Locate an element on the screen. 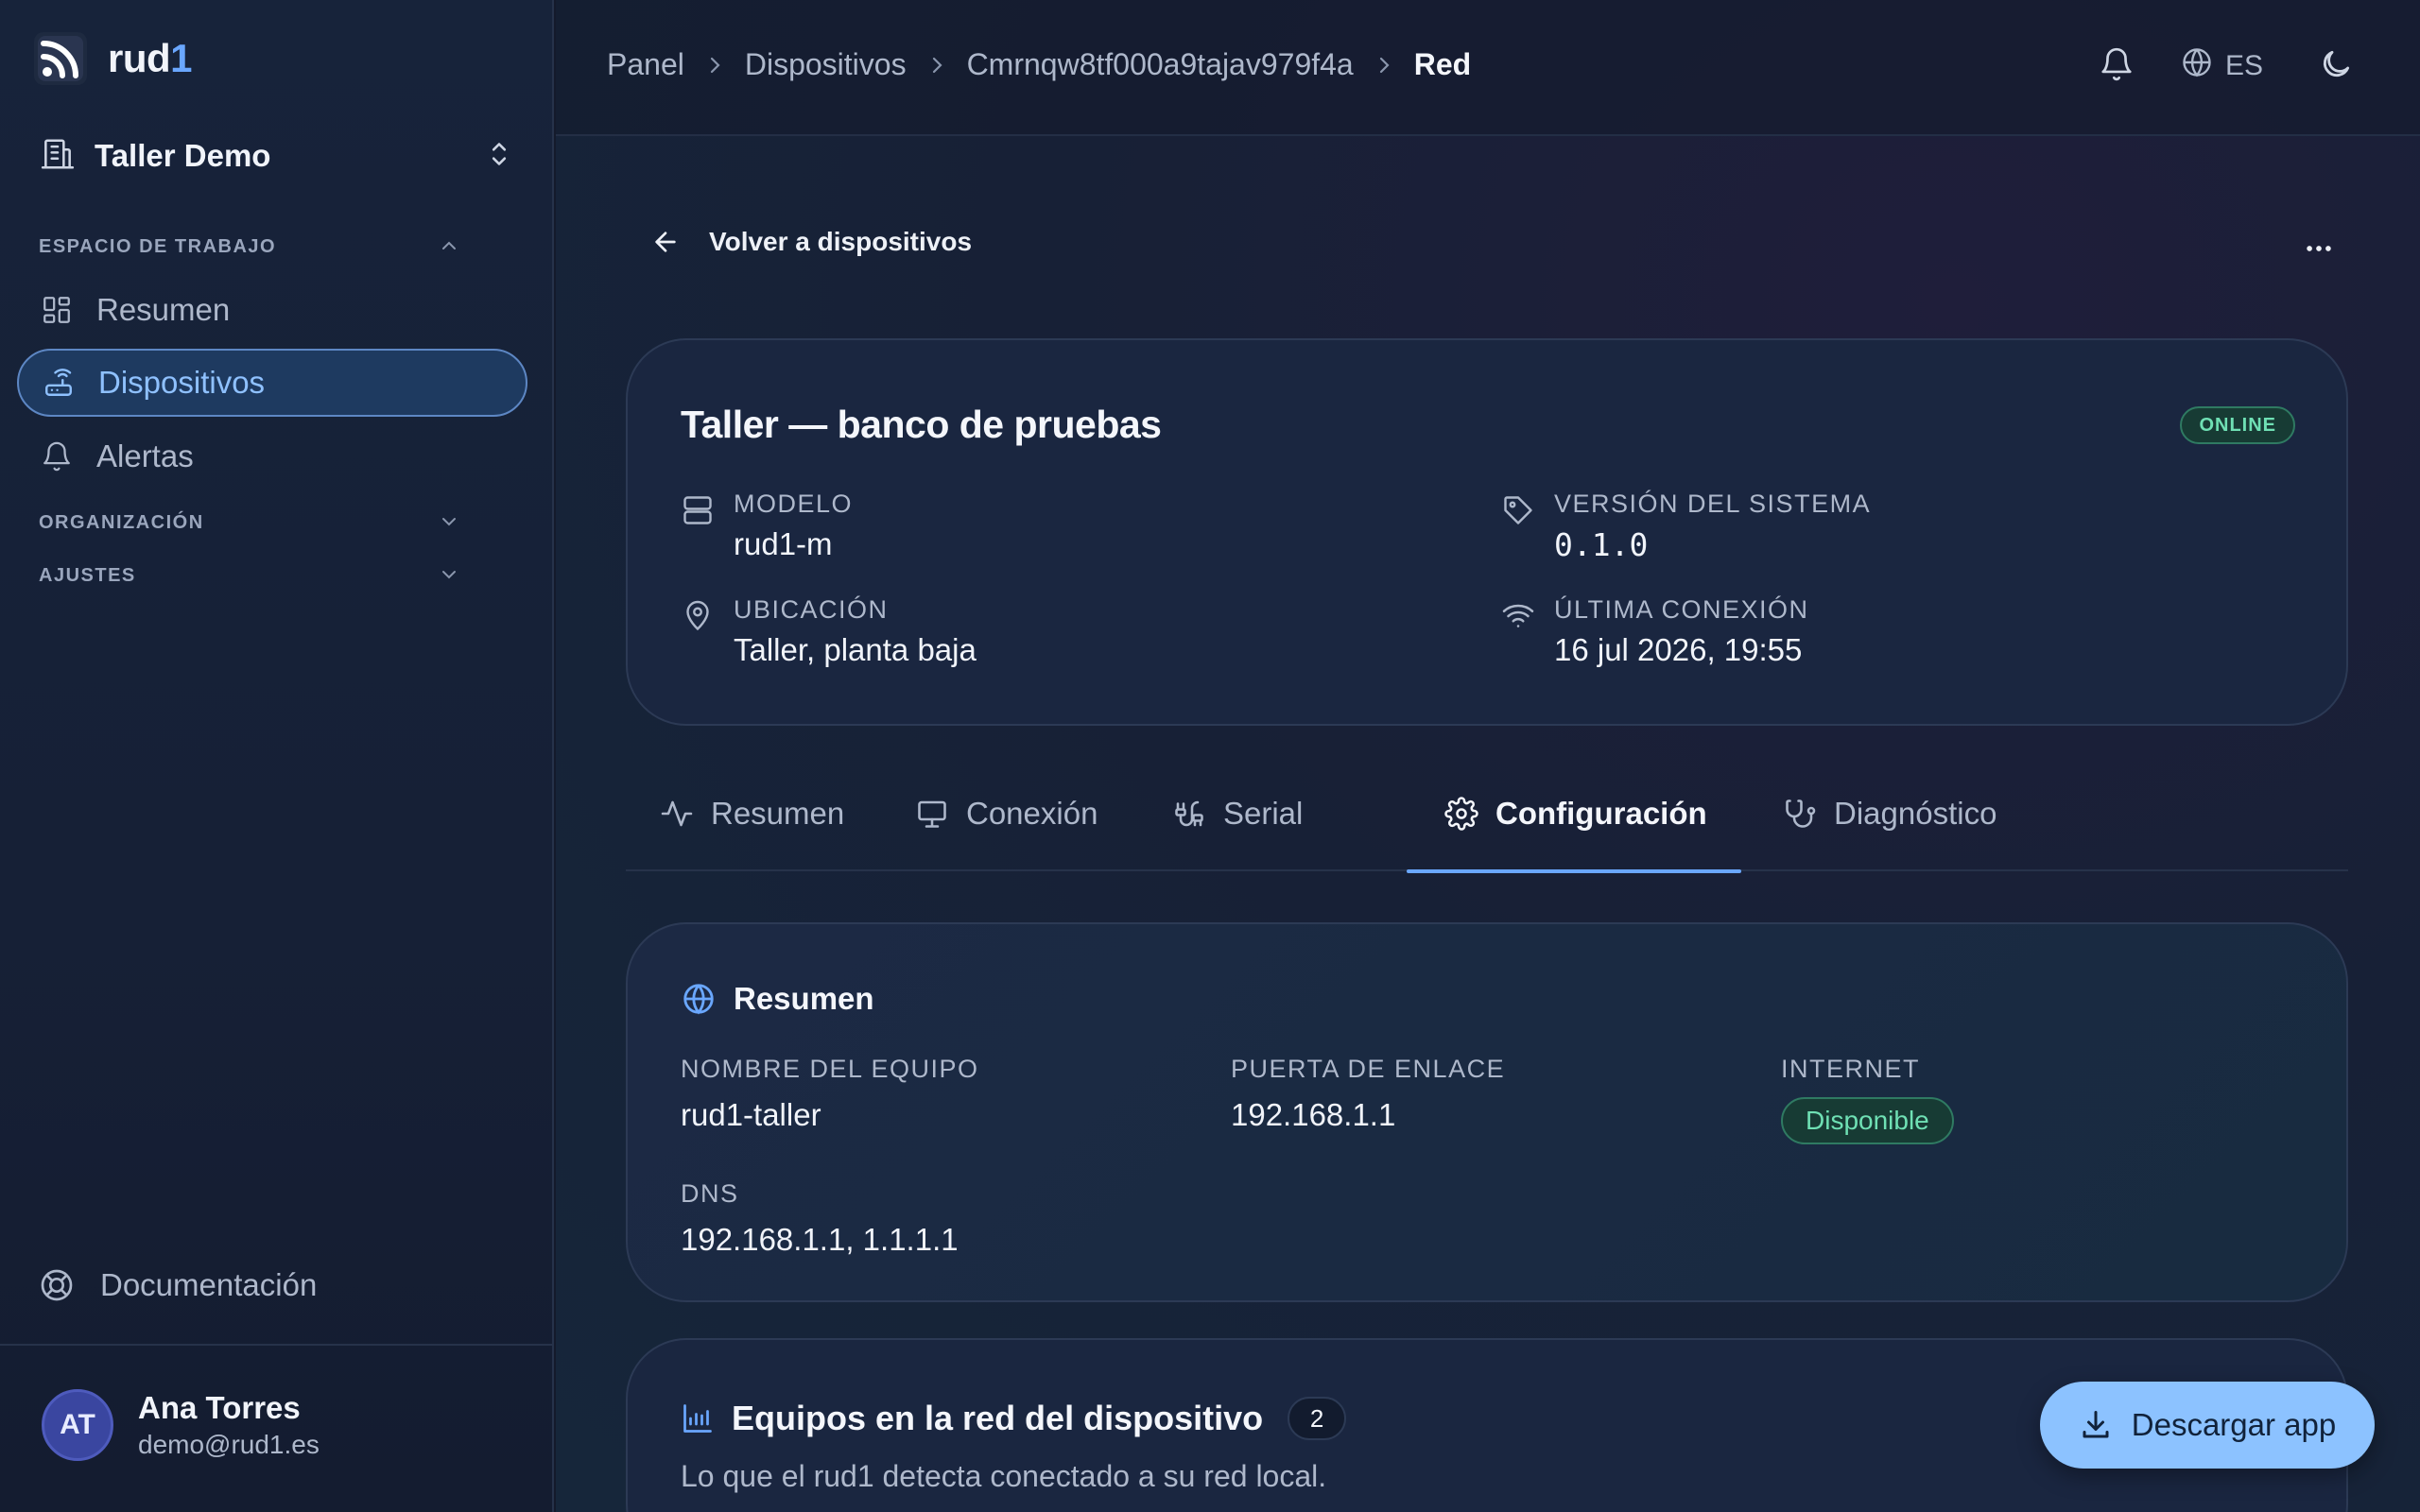 This screenshot has height=1512, width=2420. card-title: Equipos en la red del dispositivo 2 is located at coordinates (1014, 1418).